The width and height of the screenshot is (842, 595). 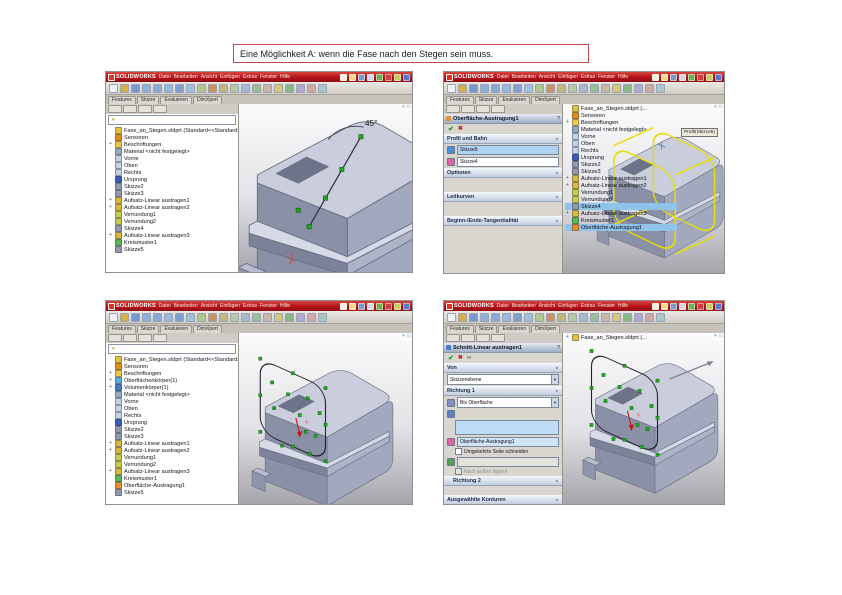 What do you see at coordinates (173, 492) in the screenshot?
I see `tree-item: Skizze5` at bounding box center [173, 492].